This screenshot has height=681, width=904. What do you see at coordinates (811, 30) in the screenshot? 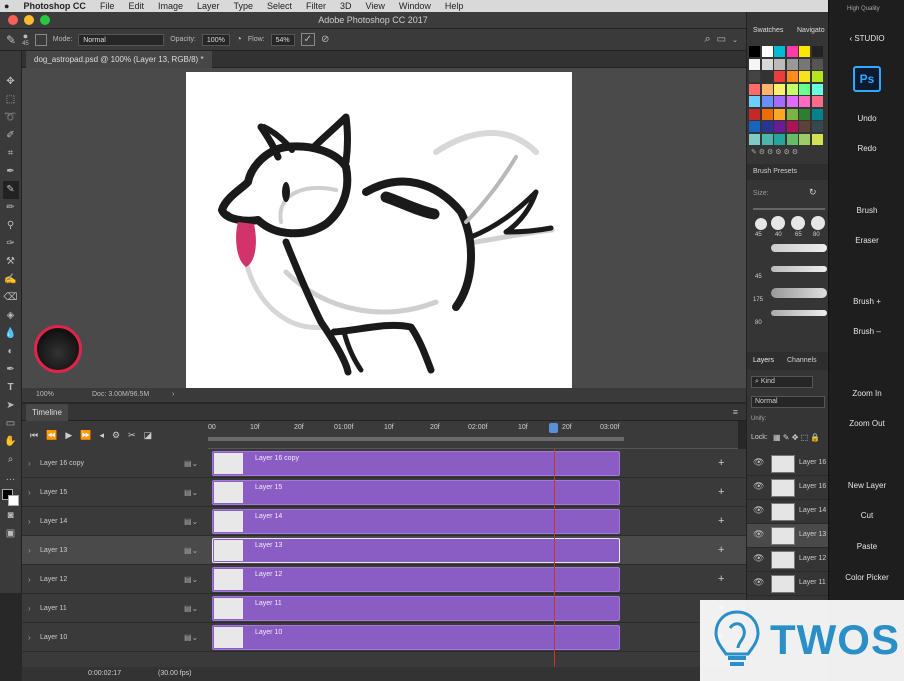
I see `tab-navigator: Navigato` at bounding box center [811, 30].